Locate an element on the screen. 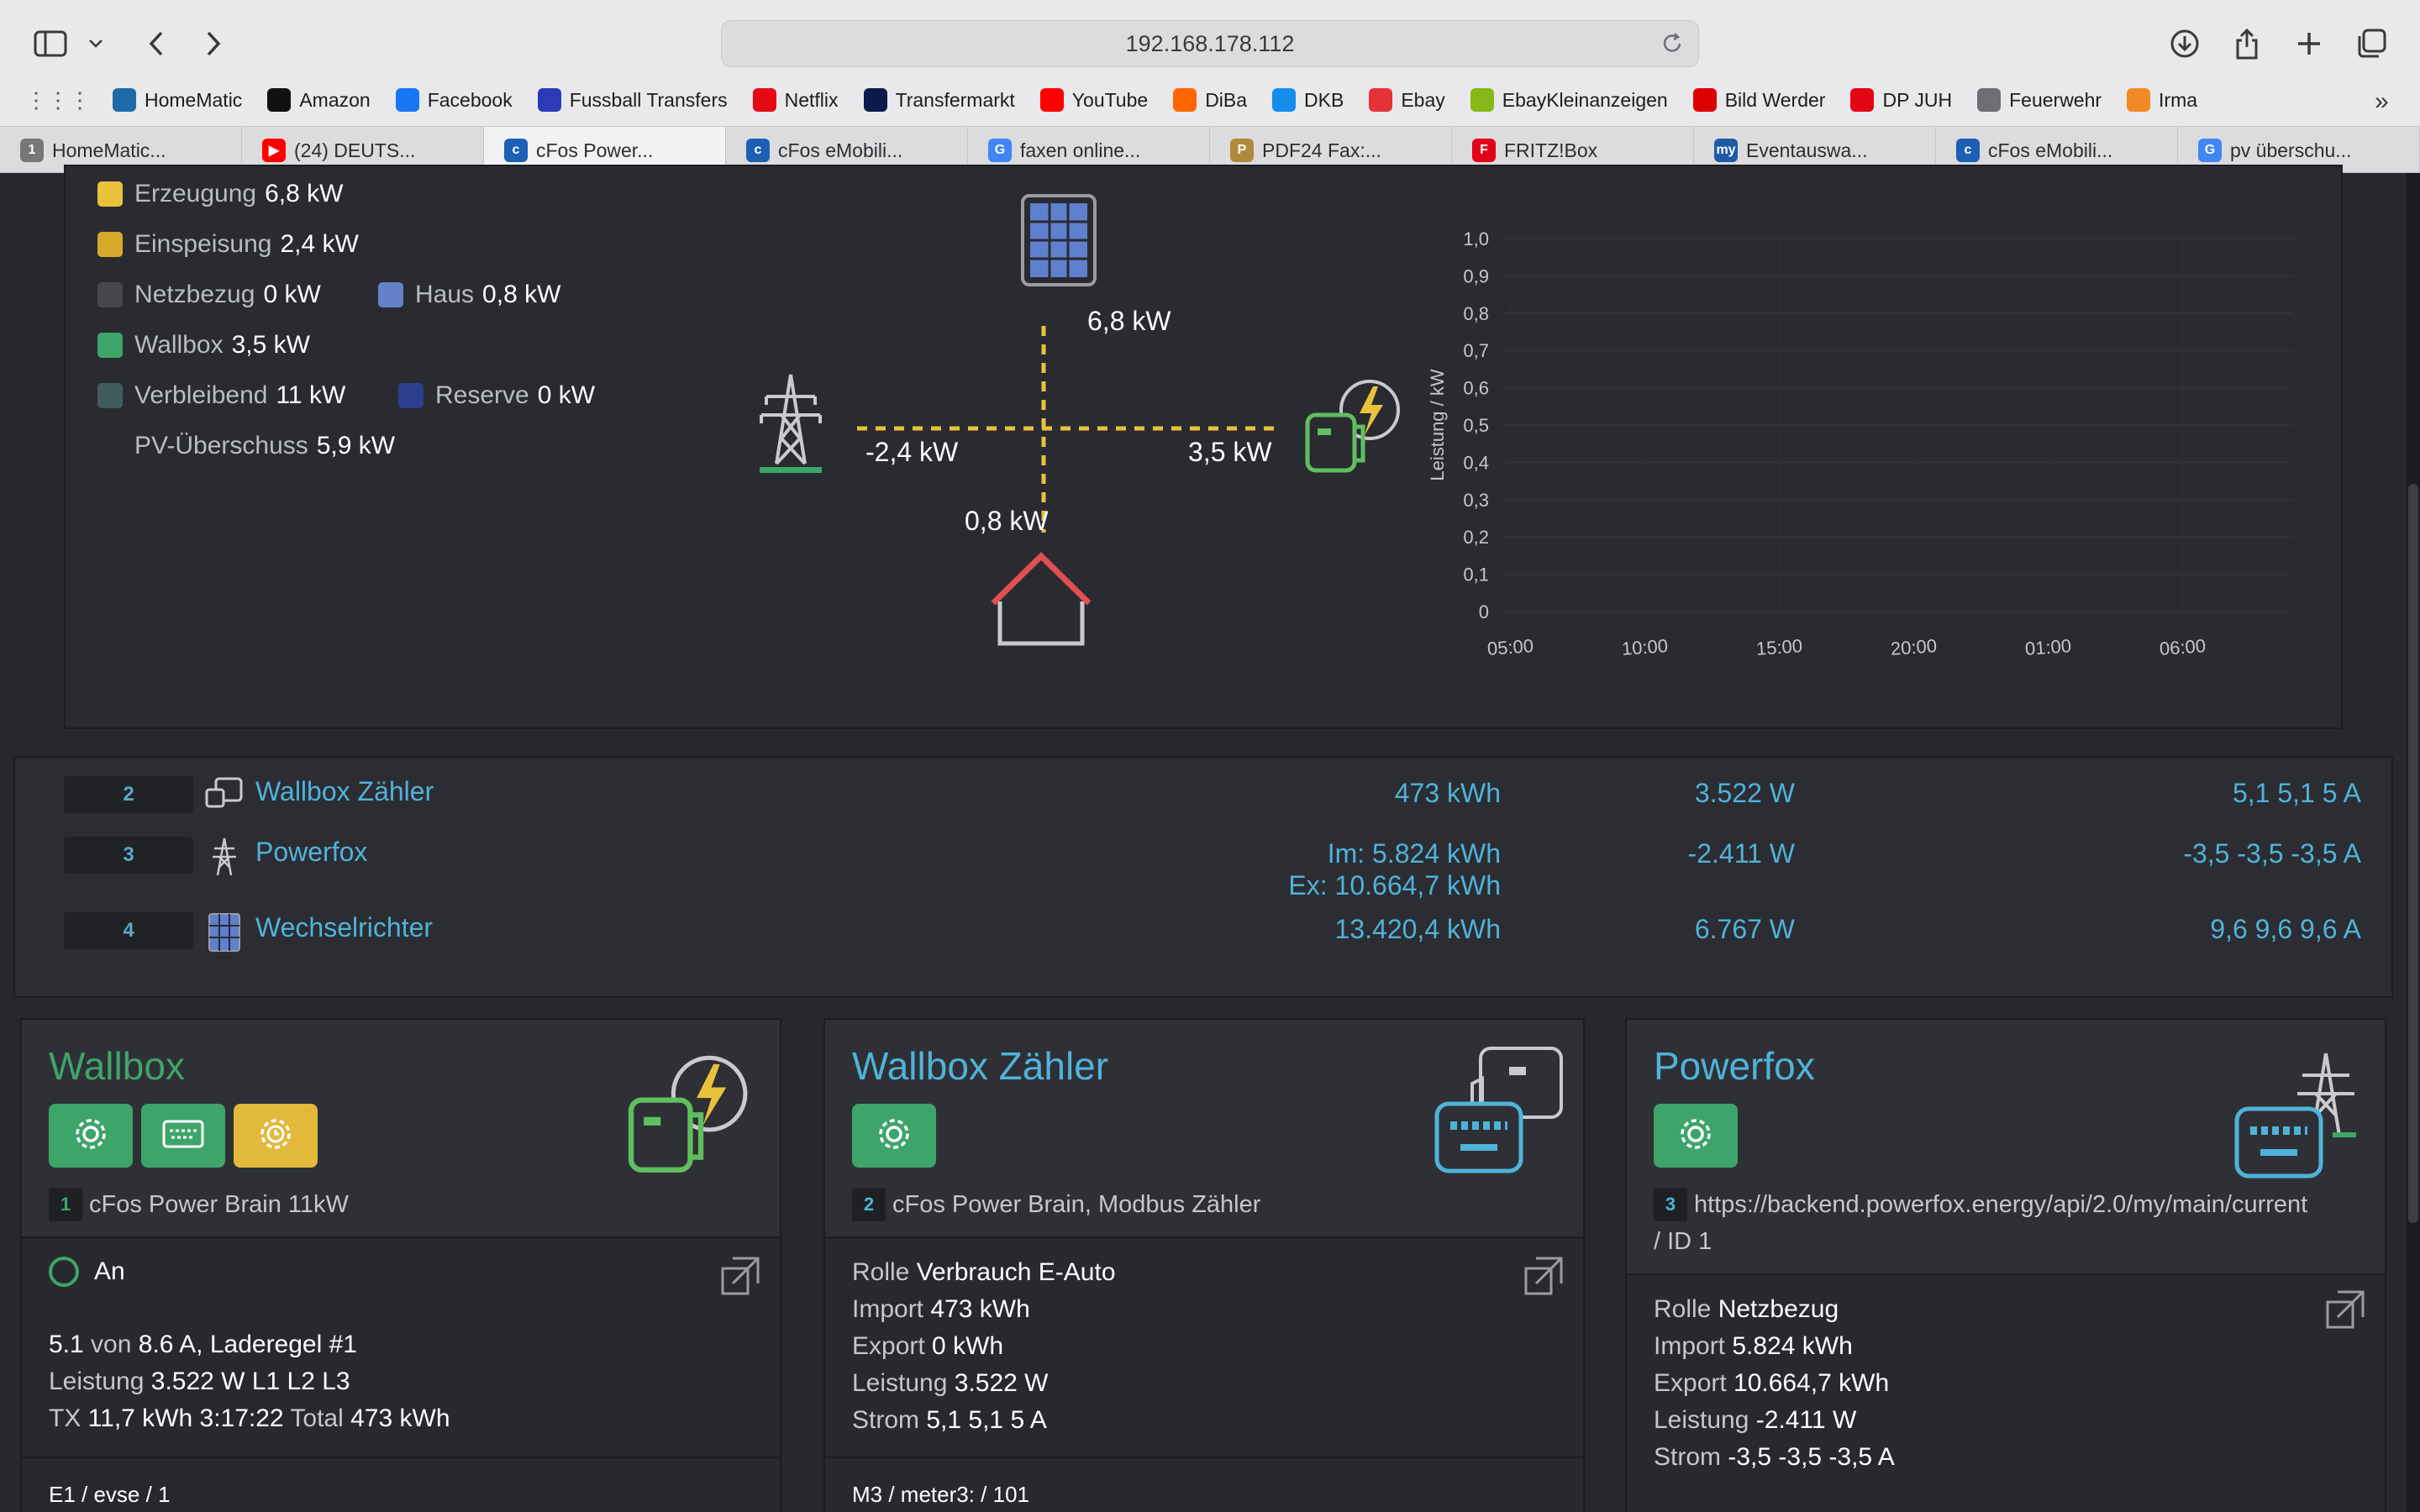 The image size is (2420, 1512). bookmark-item: EbayKleinanzeigen is located at coordinates (1569, 100).